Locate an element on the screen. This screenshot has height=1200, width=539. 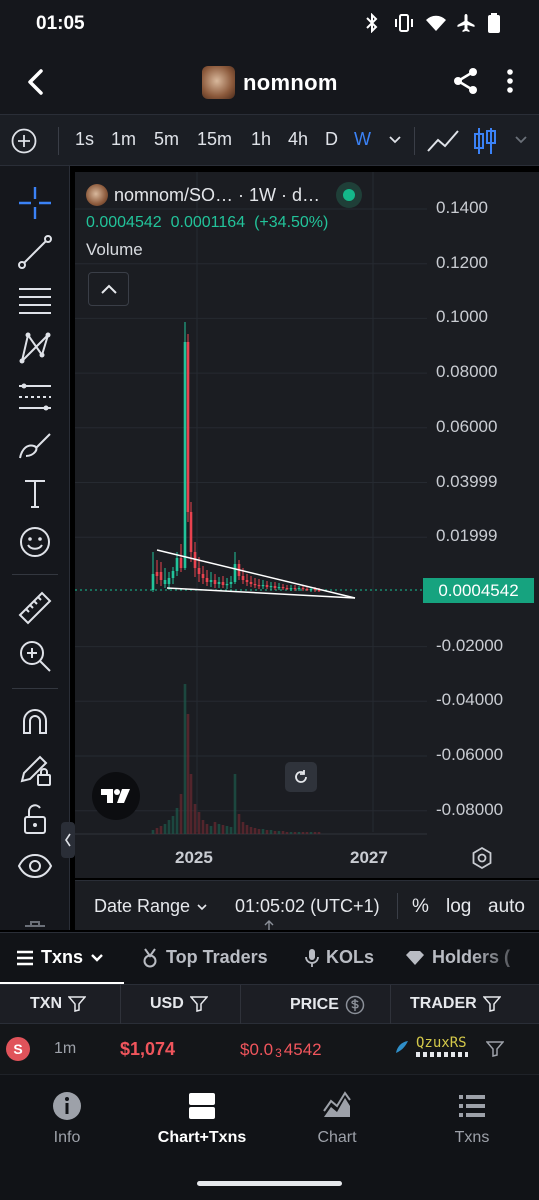
collapse-legend-button is located at coordinates (108, 289).